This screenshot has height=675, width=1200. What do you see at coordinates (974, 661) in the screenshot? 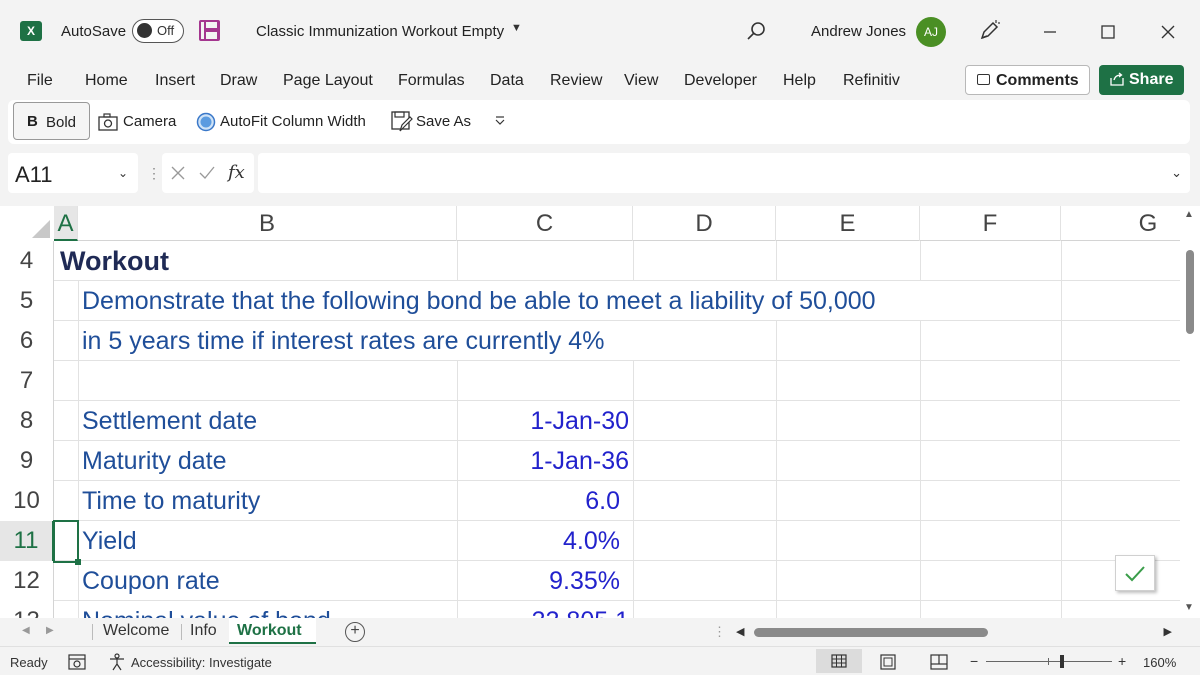
I see `zoom-out-button: −` at bounding box center [974, 661].